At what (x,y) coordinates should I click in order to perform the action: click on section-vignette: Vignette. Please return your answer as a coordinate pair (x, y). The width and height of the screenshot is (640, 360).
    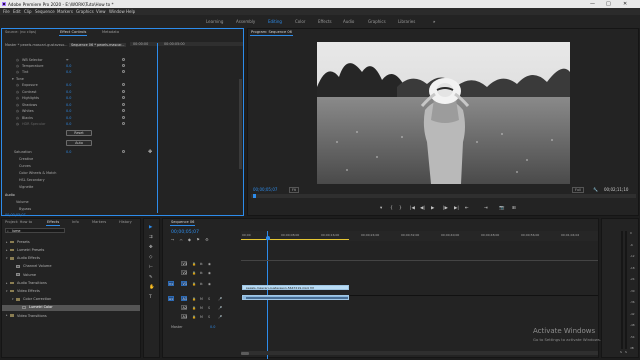
    Looking at the image, I should click on (26, 187).